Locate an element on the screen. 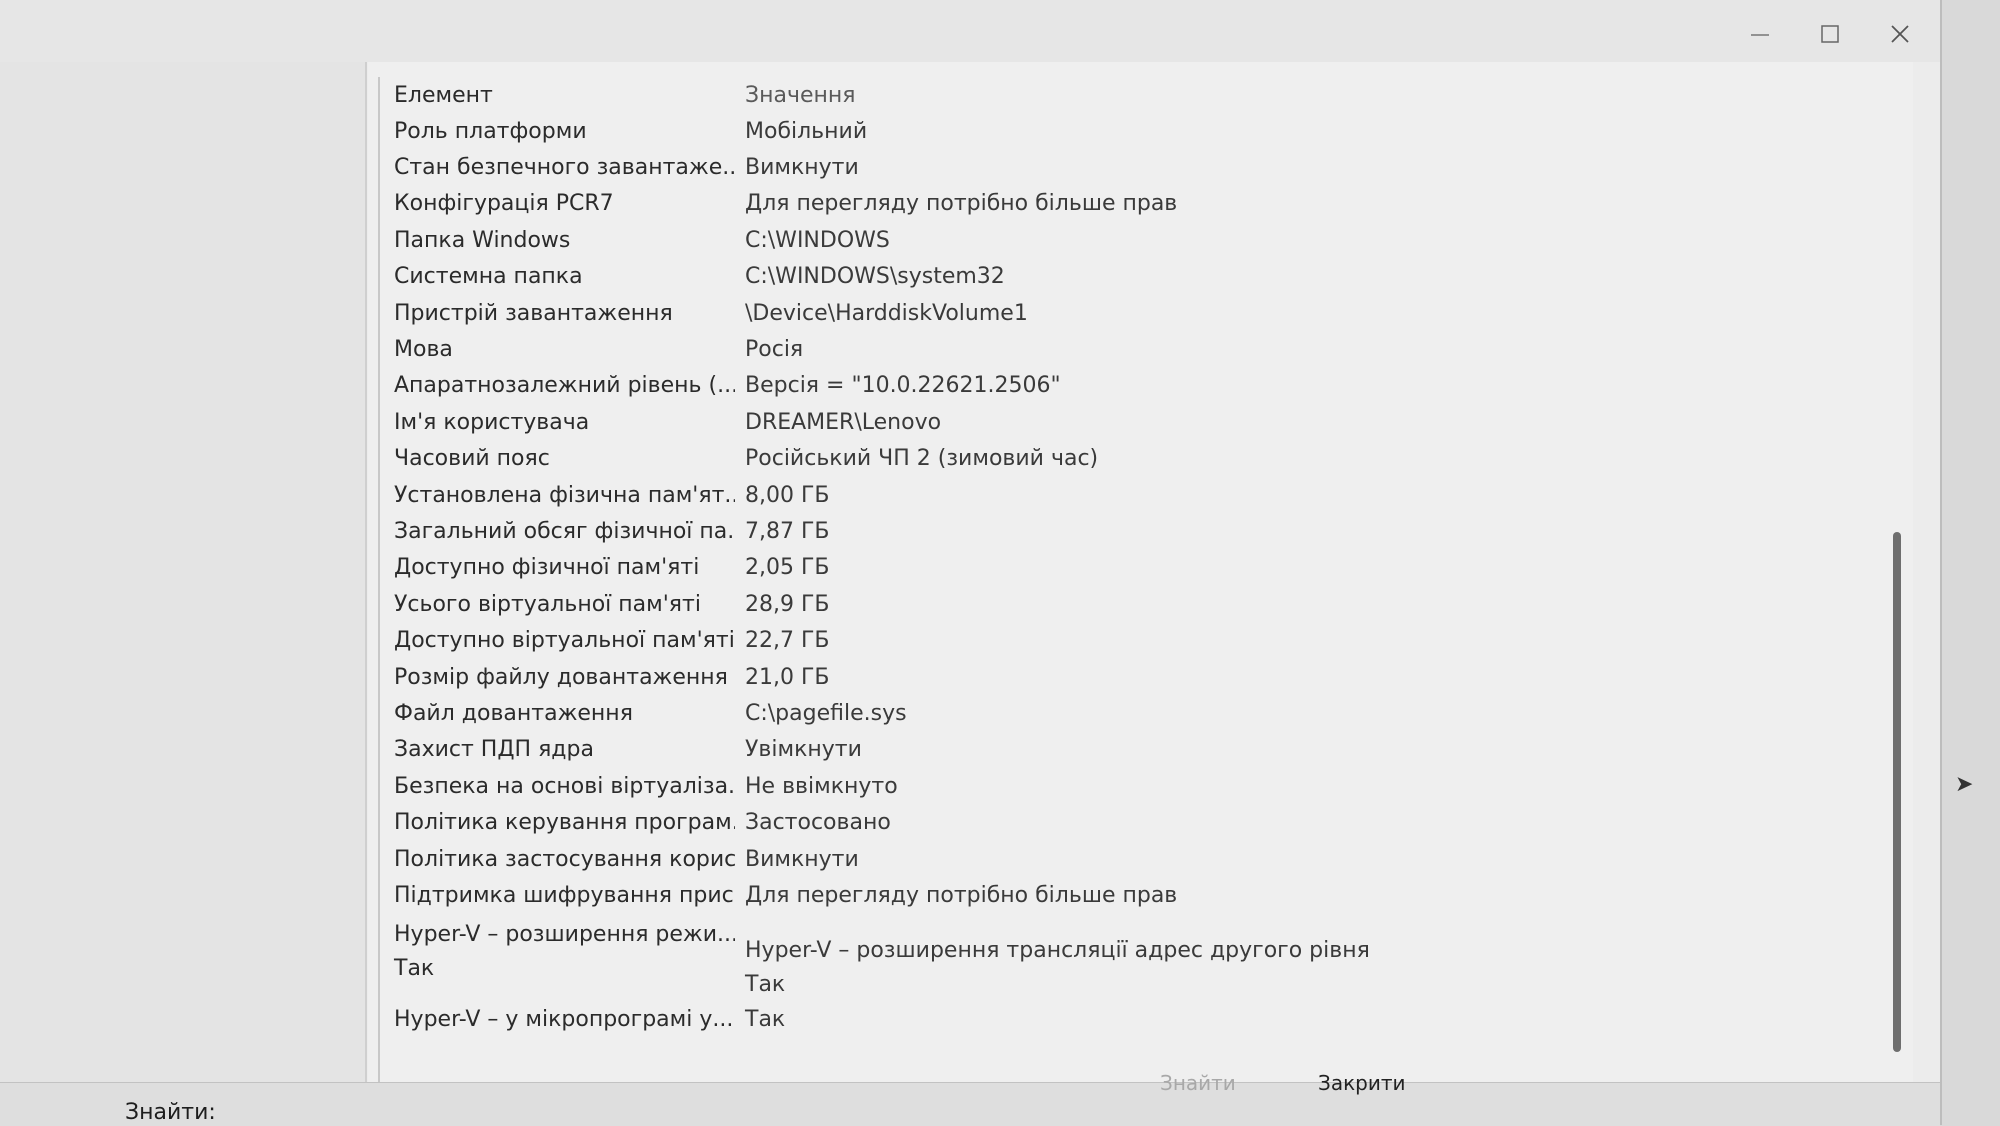 This screenshot has height=1126, width=2000. close-window-button is located at coordinates (1900, 34).